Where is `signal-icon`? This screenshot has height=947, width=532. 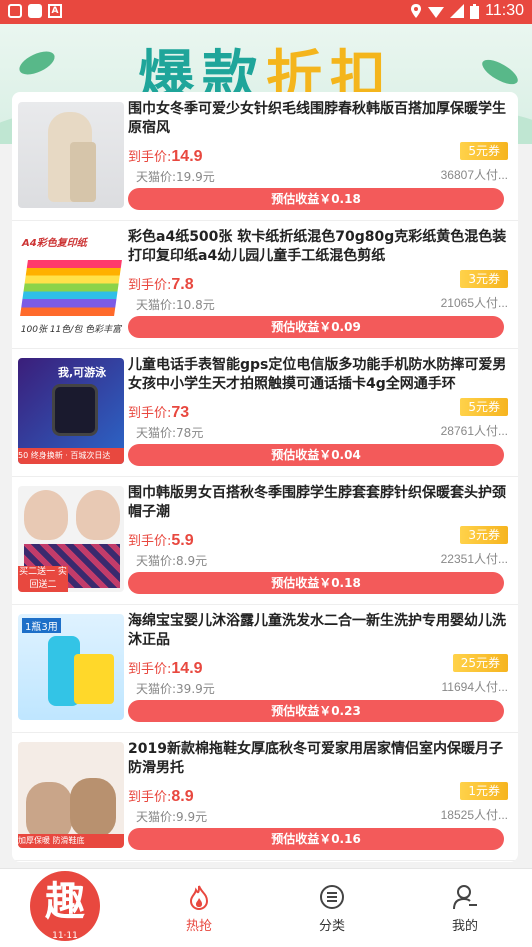
signal-icon is located at coordinates (457, 11).